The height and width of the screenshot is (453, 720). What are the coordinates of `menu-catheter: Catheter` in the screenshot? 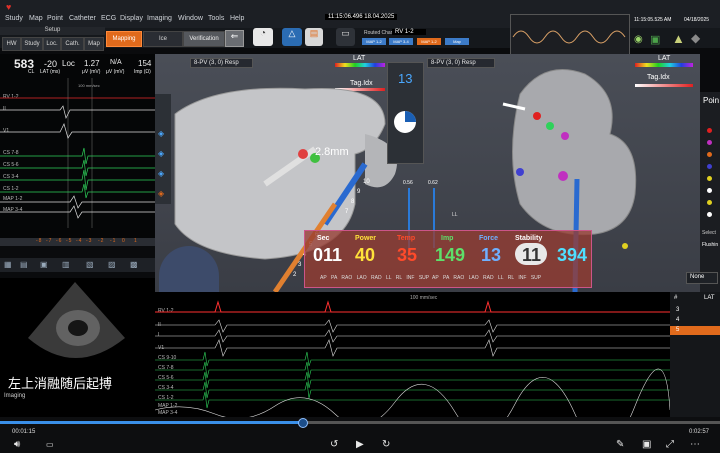 It's located at (82, 18).